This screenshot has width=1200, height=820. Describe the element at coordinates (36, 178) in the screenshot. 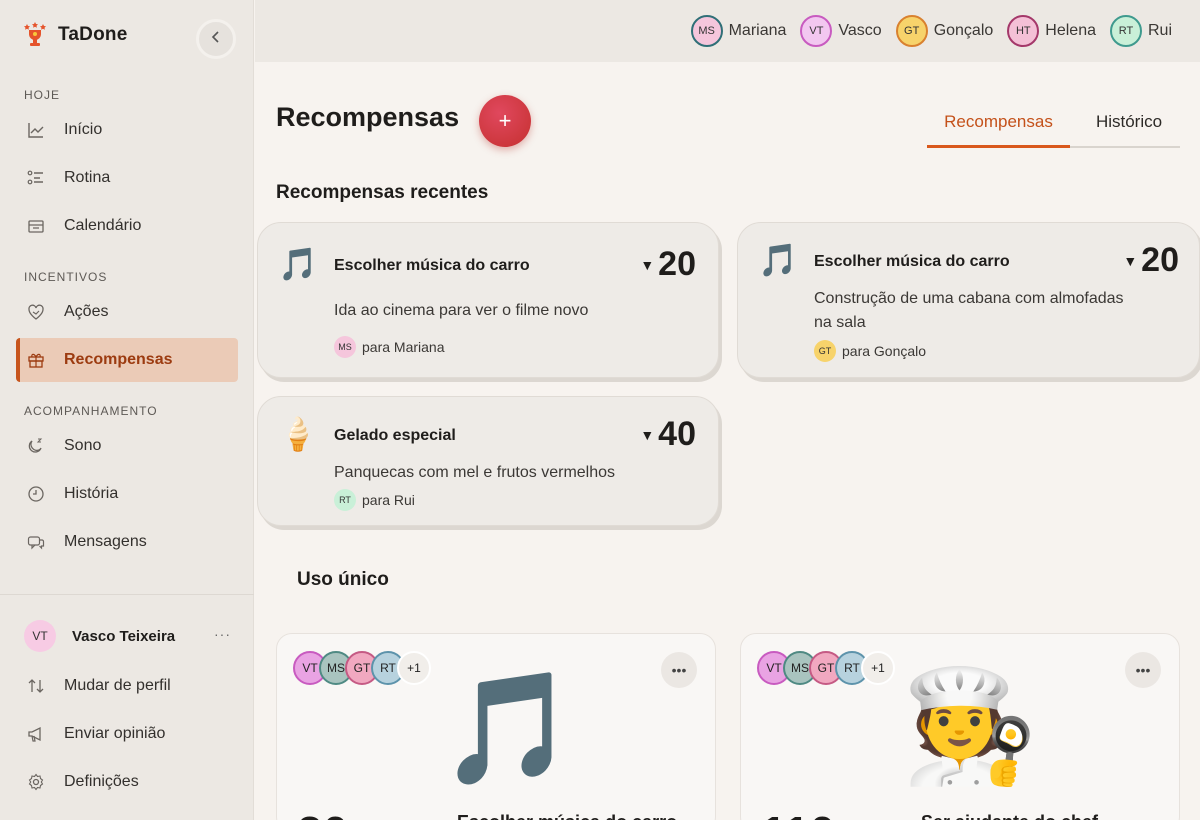

I see `checklist-icon` at that location.